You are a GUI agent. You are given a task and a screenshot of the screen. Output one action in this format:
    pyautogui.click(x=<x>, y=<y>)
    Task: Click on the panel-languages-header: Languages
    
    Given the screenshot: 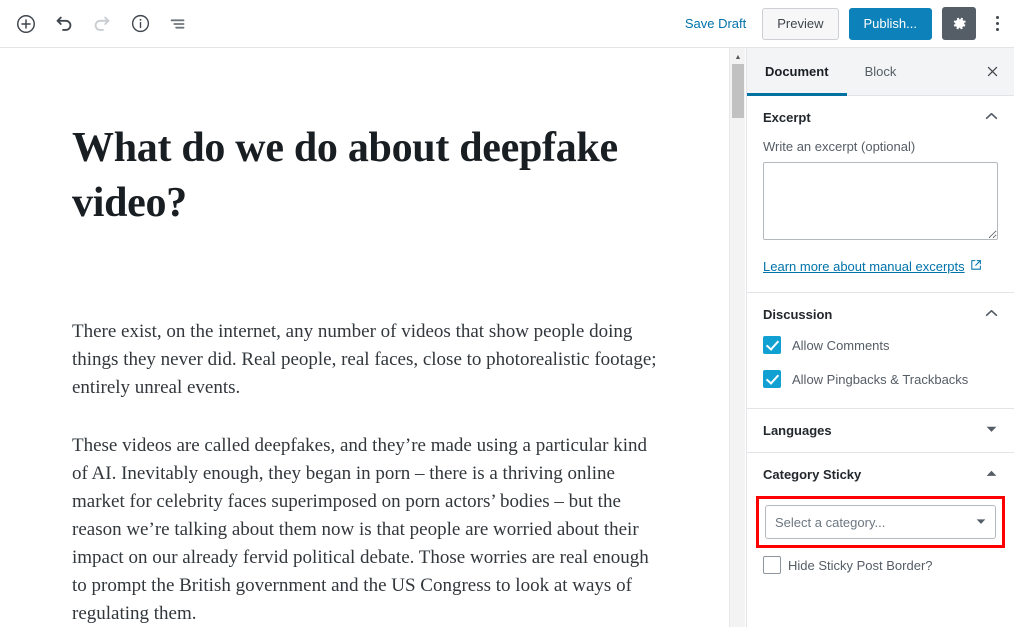 What is the action you would take?
    pyautogui.click(x=880, y=430)
    